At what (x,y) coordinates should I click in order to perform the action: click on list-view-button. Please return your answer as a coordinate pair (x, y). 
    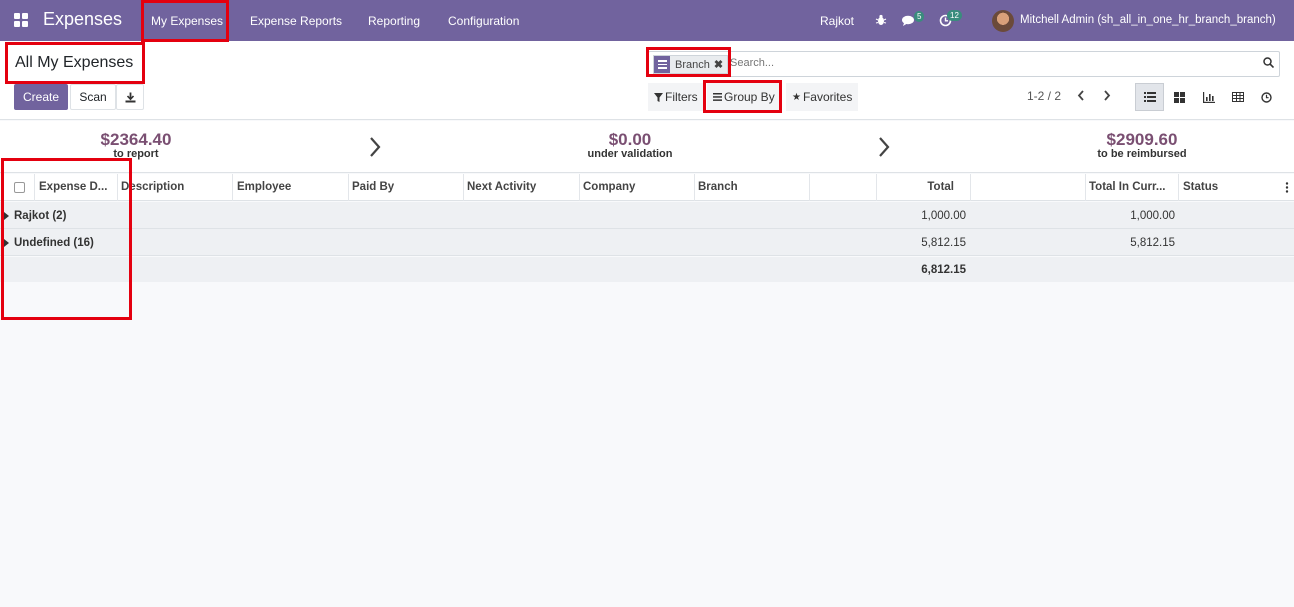
    Looking at the image, I should click on (1149, 97).